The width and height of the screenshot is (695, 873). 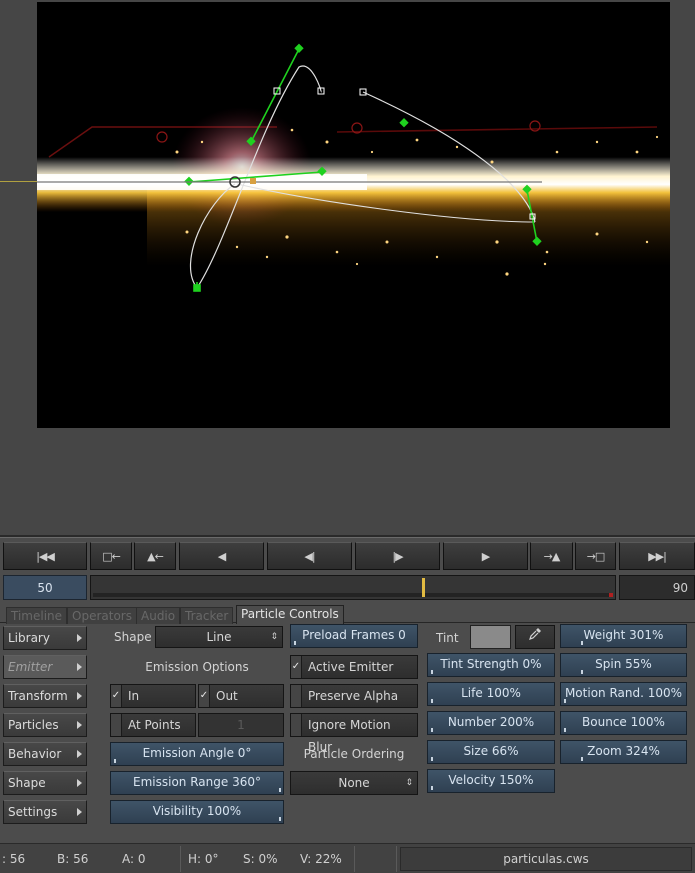 I want to click on scrubber-track, so click(x=353, y=595).